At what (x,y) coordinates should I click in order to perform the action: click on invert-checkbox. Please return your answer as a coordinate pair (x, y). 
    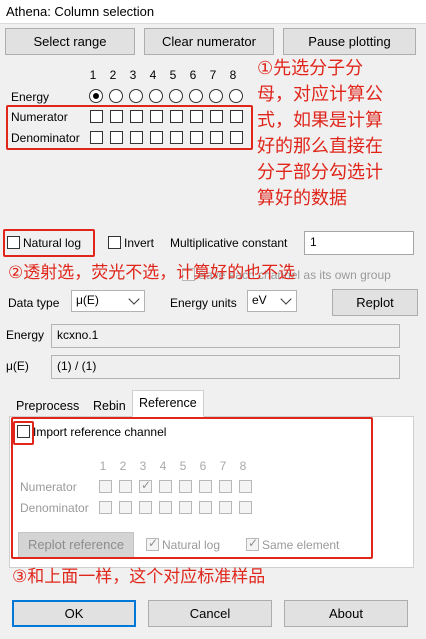
    Looking at the image, I should click on (114, 242).